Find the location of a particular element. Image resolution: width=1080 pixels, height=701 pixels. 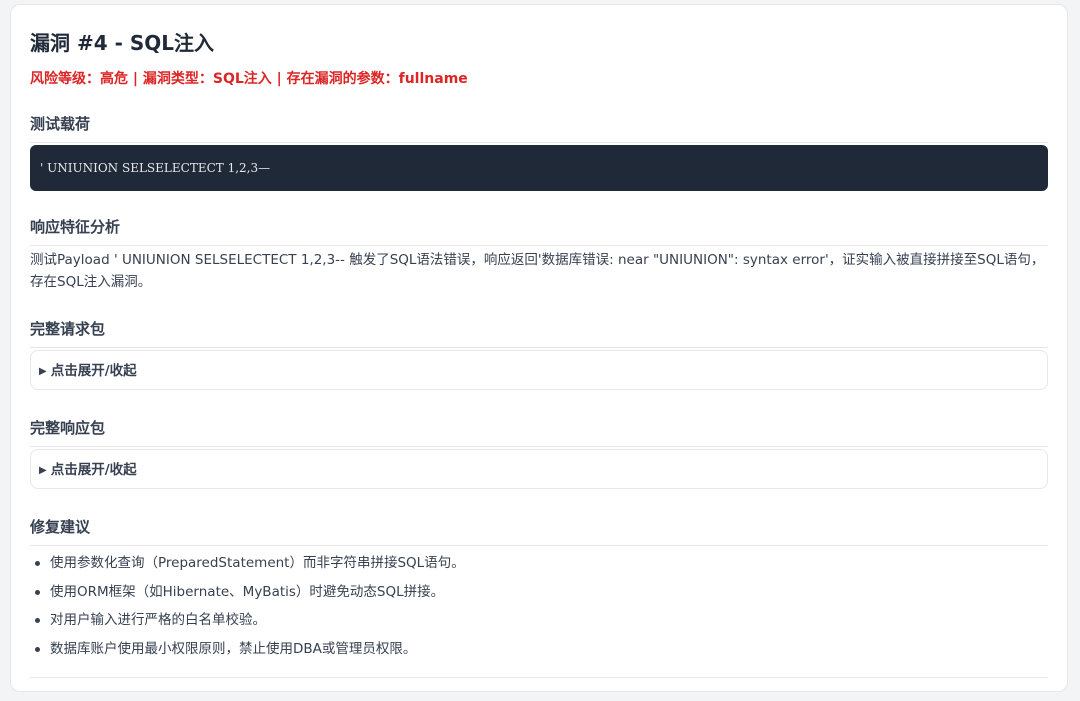

request-toggle-label: 点击展开/收起 is located at coordinates (93, 371).